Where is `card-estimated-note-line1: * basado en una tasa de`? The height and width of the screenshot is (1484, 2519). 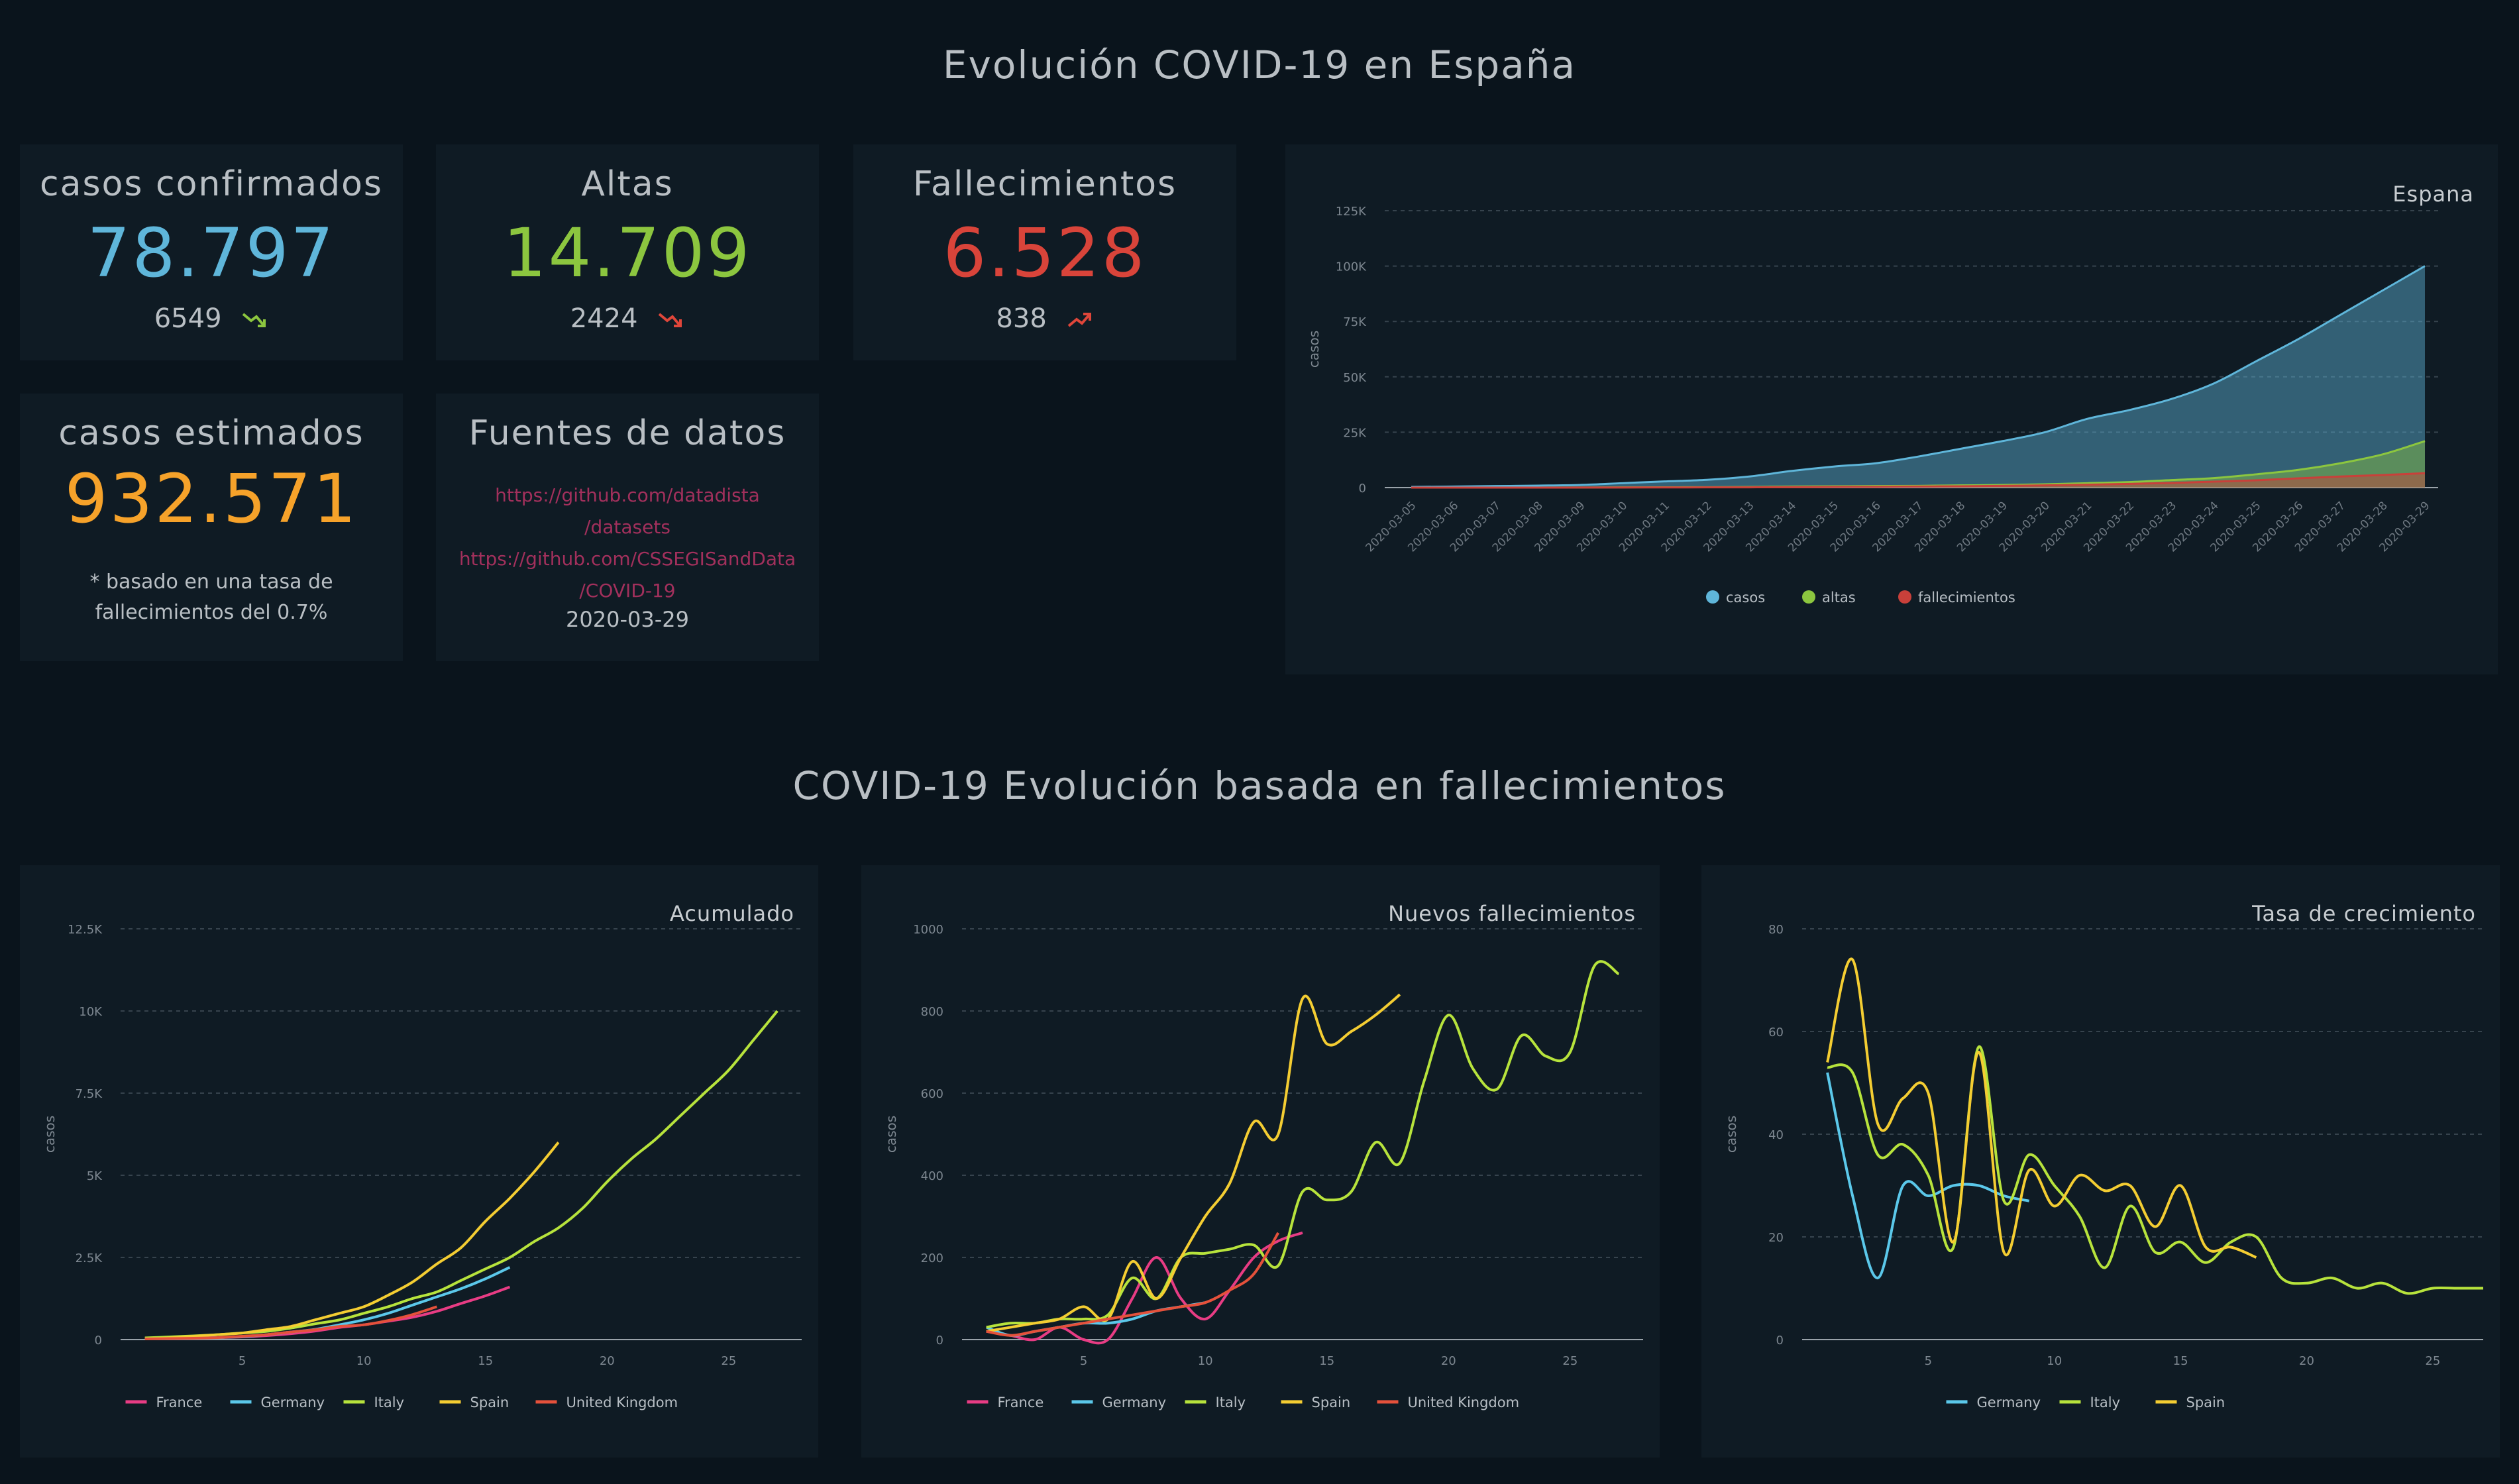 card-estimated-note-line1: * basado en una tasa de is located at coordinates (211, 582).